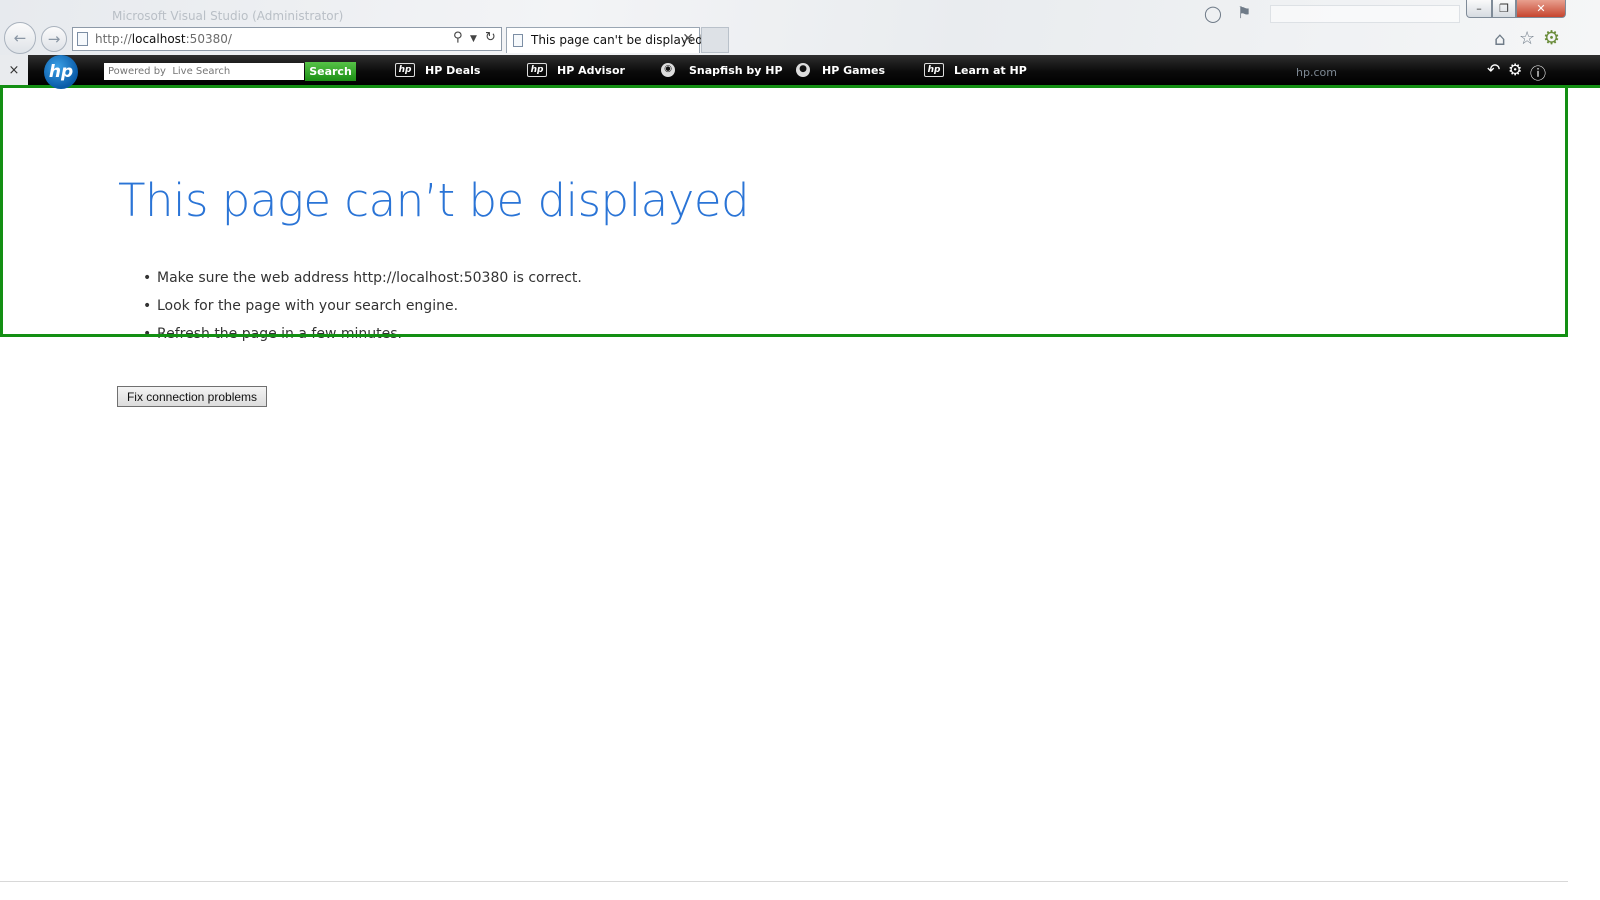 Image resolution: width=1600 pixels, height=900 pixels. What do you see at coordinates (287, 39) in the screenshot?
I see `address-bar: http://localhost:50380/ ⚲ ▼ ↻` at bounding box center [287, 39].